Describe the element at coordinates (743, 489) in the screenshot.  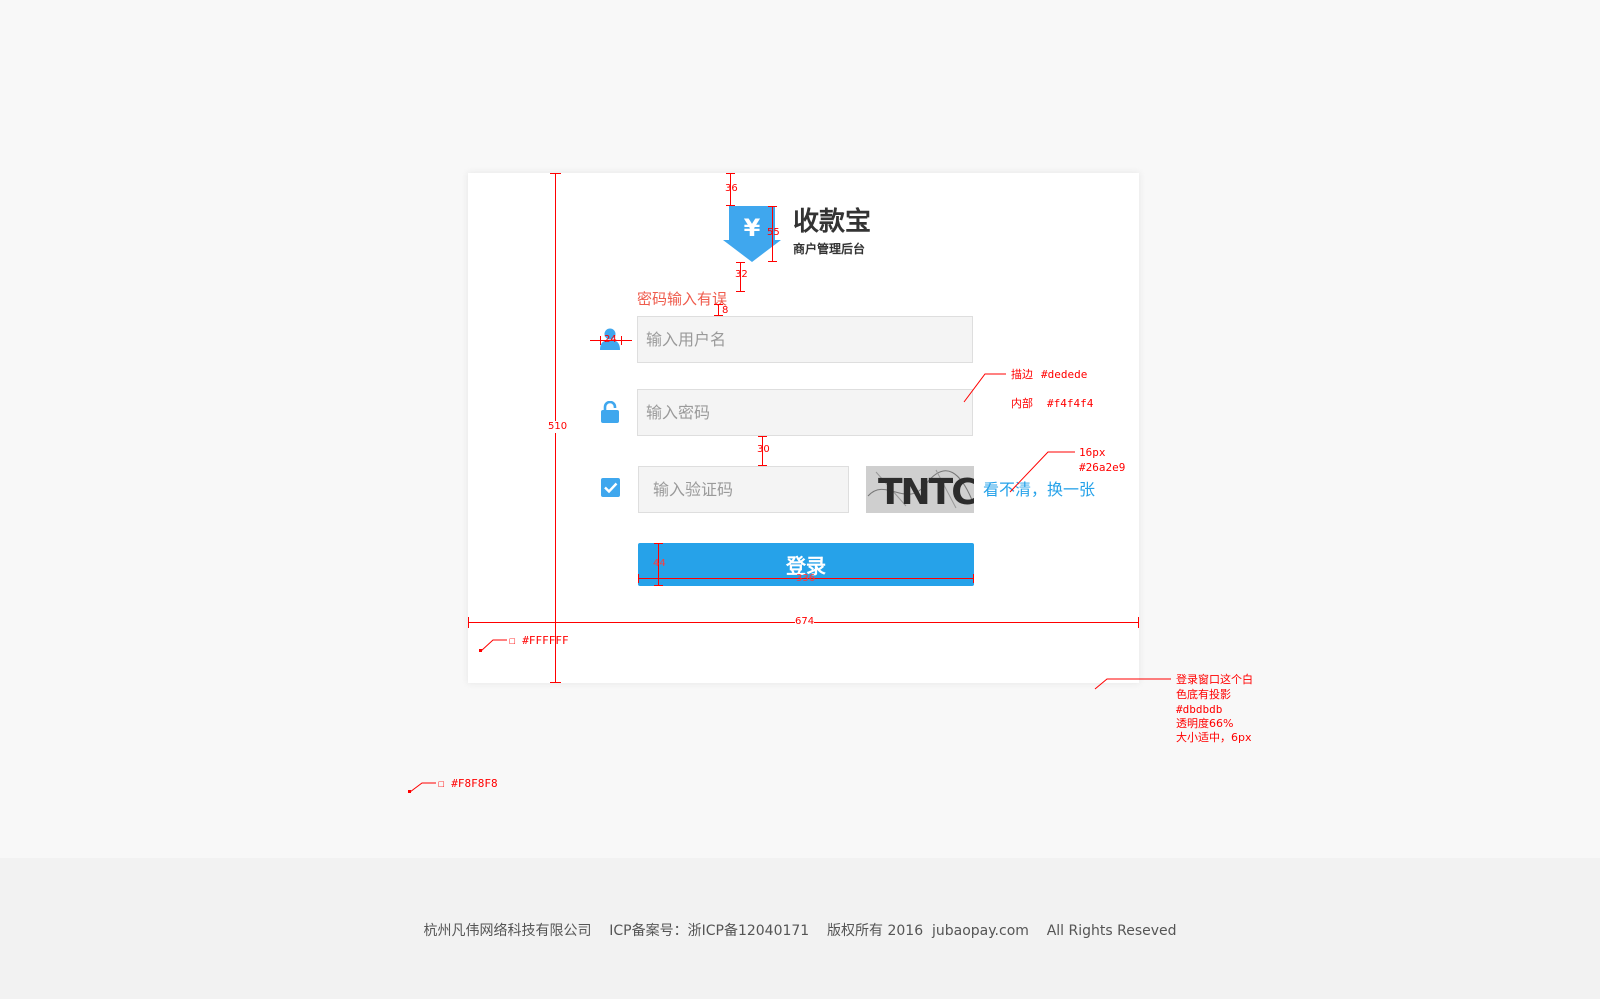
I see `captcha-input` at that location.